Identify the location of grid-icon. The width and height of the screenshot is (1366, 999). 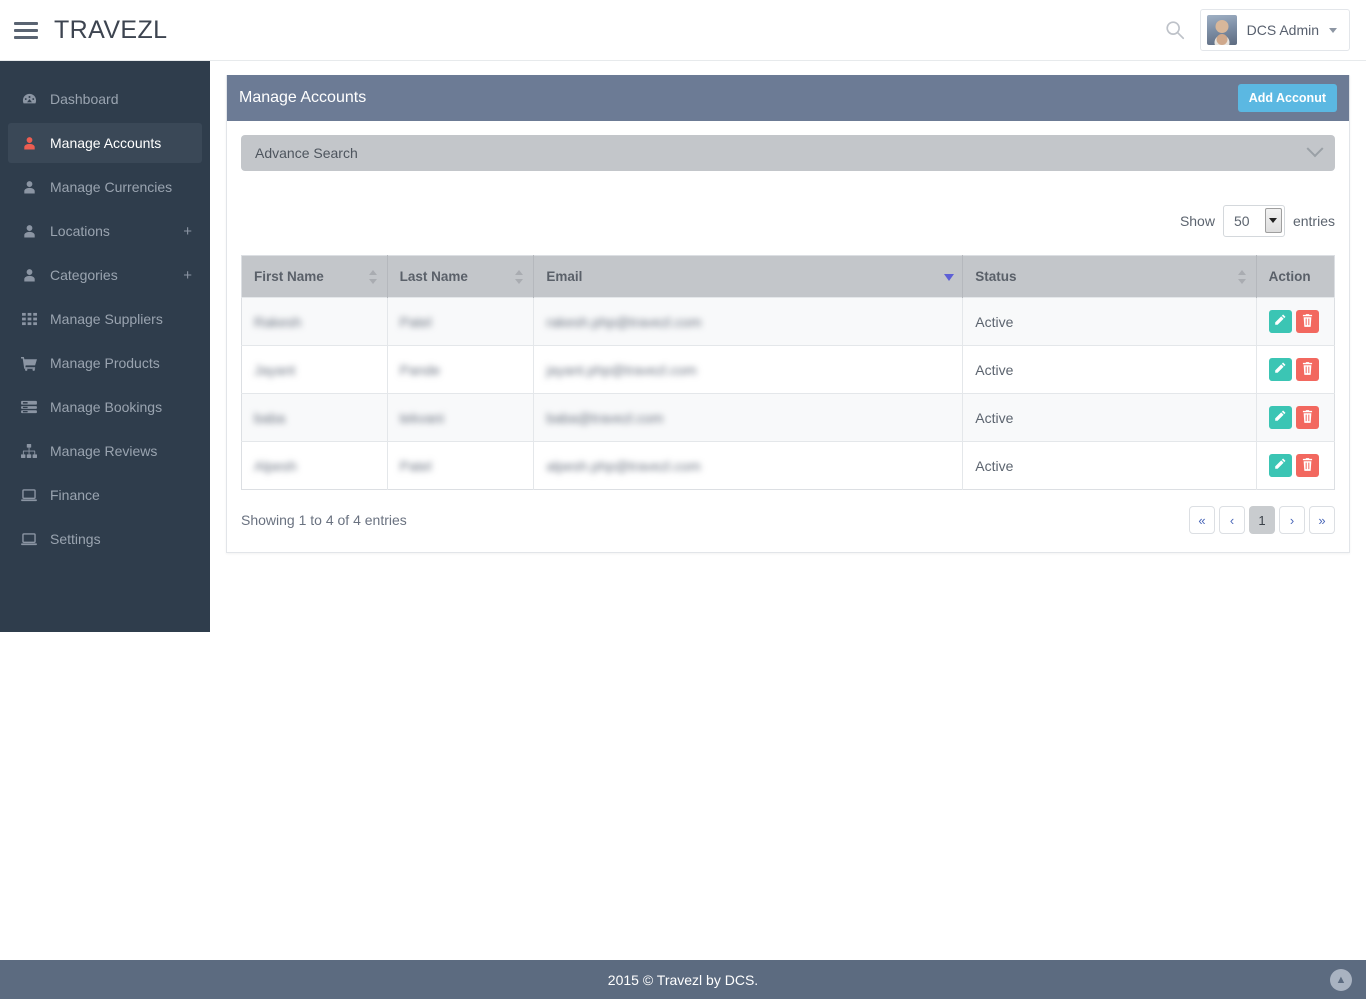
(29, 319).